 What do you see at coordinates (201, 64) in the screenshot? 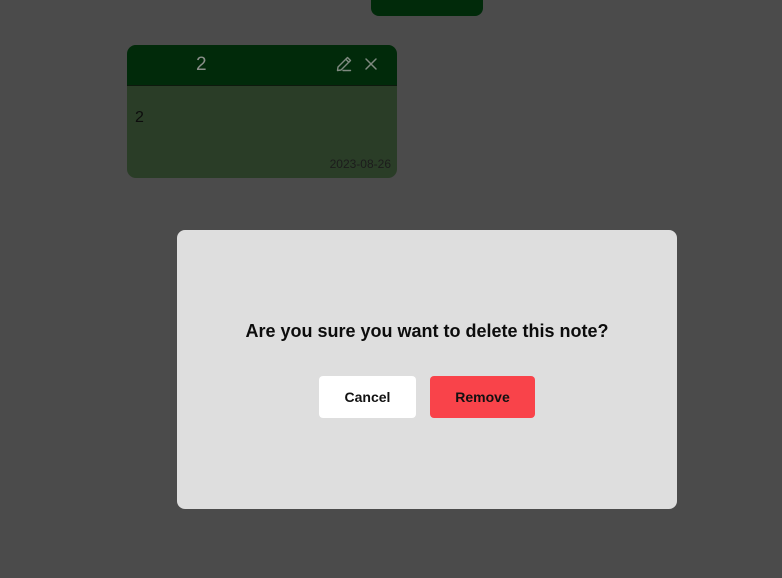
I see `note-title: 2` at bounding box center [201, 64].